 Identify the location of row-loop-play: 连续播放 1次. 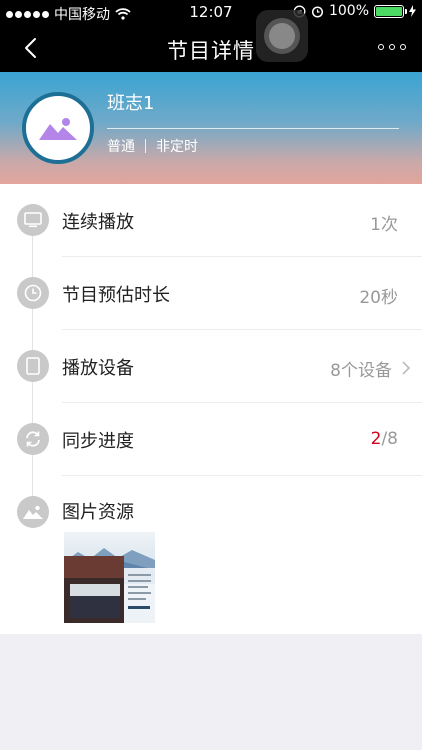
(211, 220).